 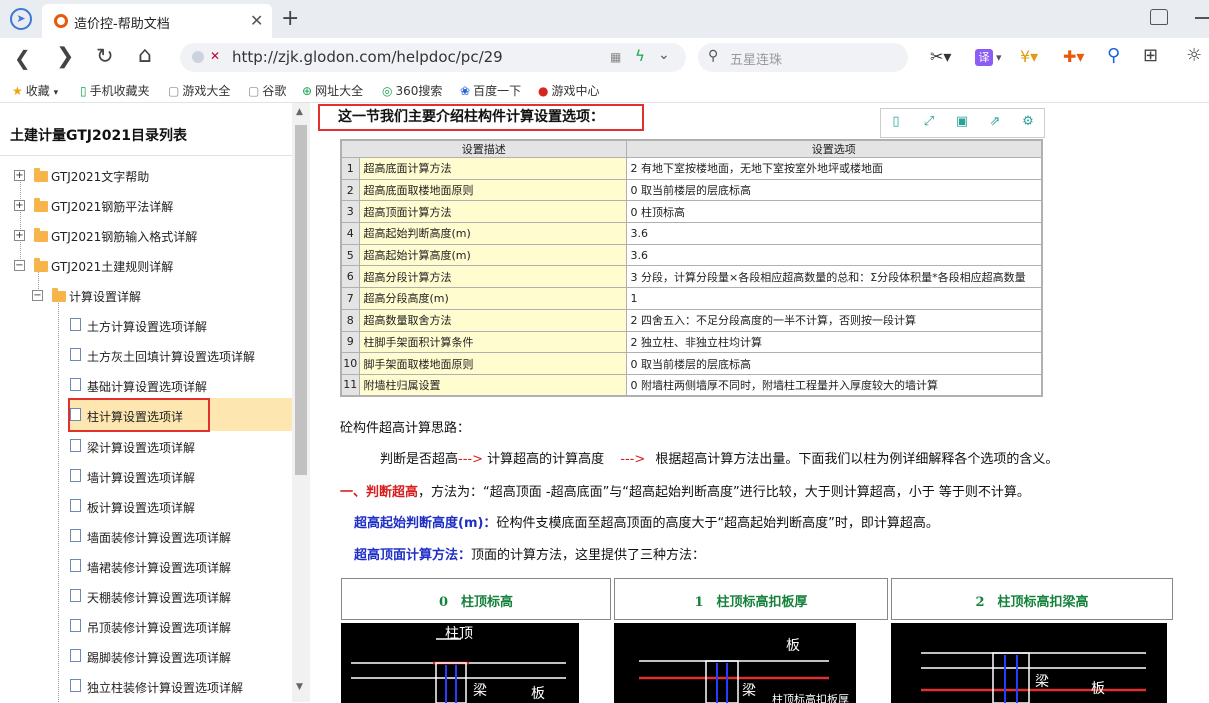 I want to click on sidebar-divider, so click(x=146, y=155).